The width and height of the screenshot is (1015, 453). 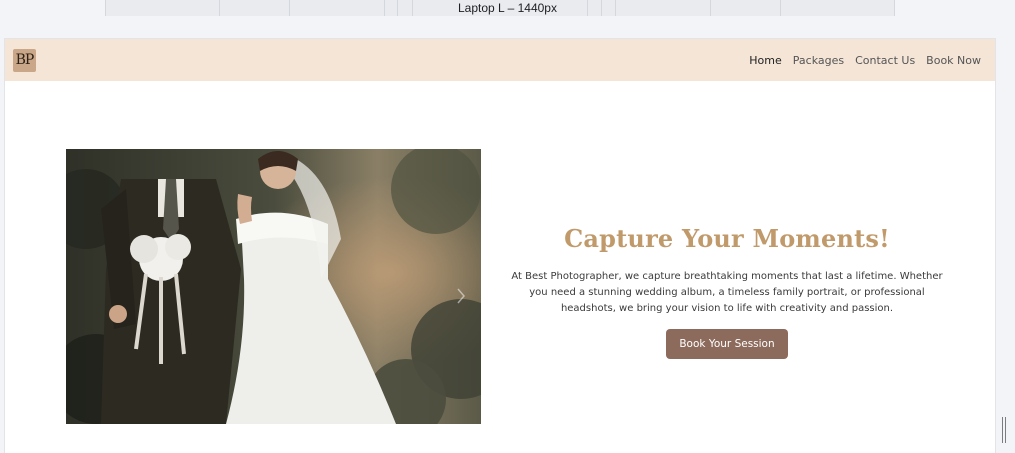 I want to click on ruler-label: Laptop L – 1440px, so click(x=507, y=8).